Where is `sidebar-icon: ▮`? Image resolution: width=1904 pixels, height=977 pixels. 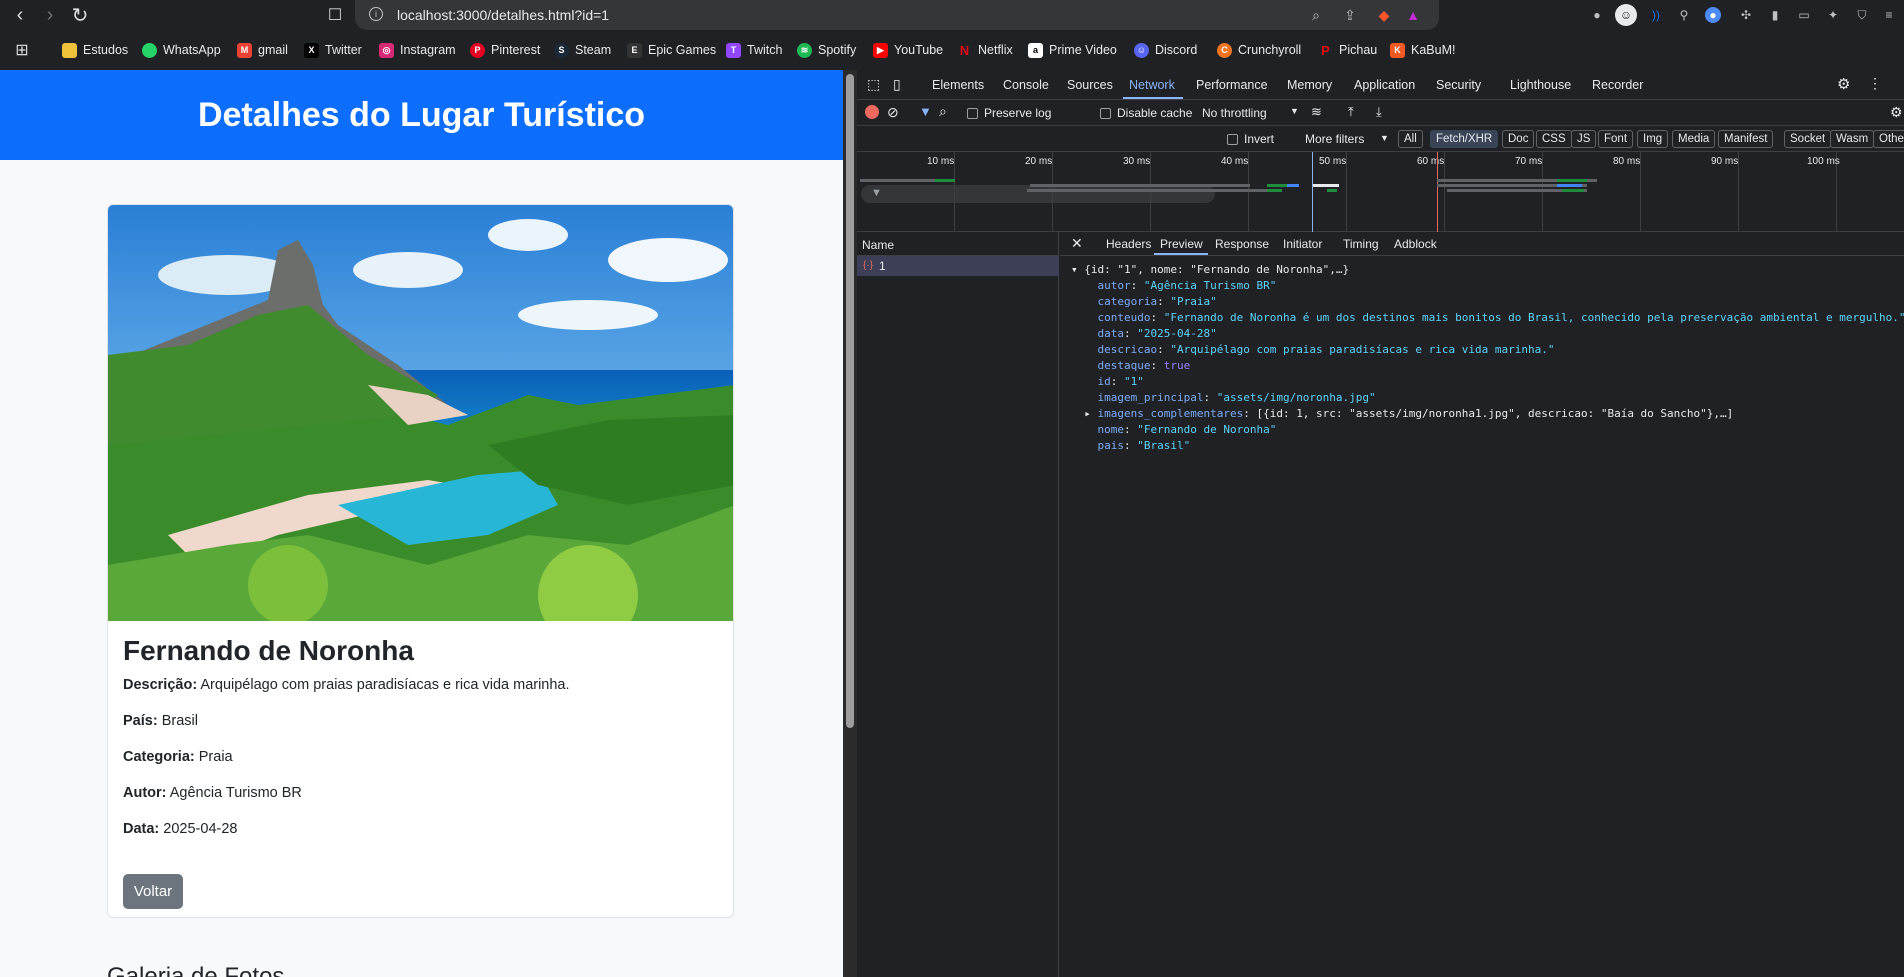 sidebar-icon: ▮ is located at coordinates (1775, 15).